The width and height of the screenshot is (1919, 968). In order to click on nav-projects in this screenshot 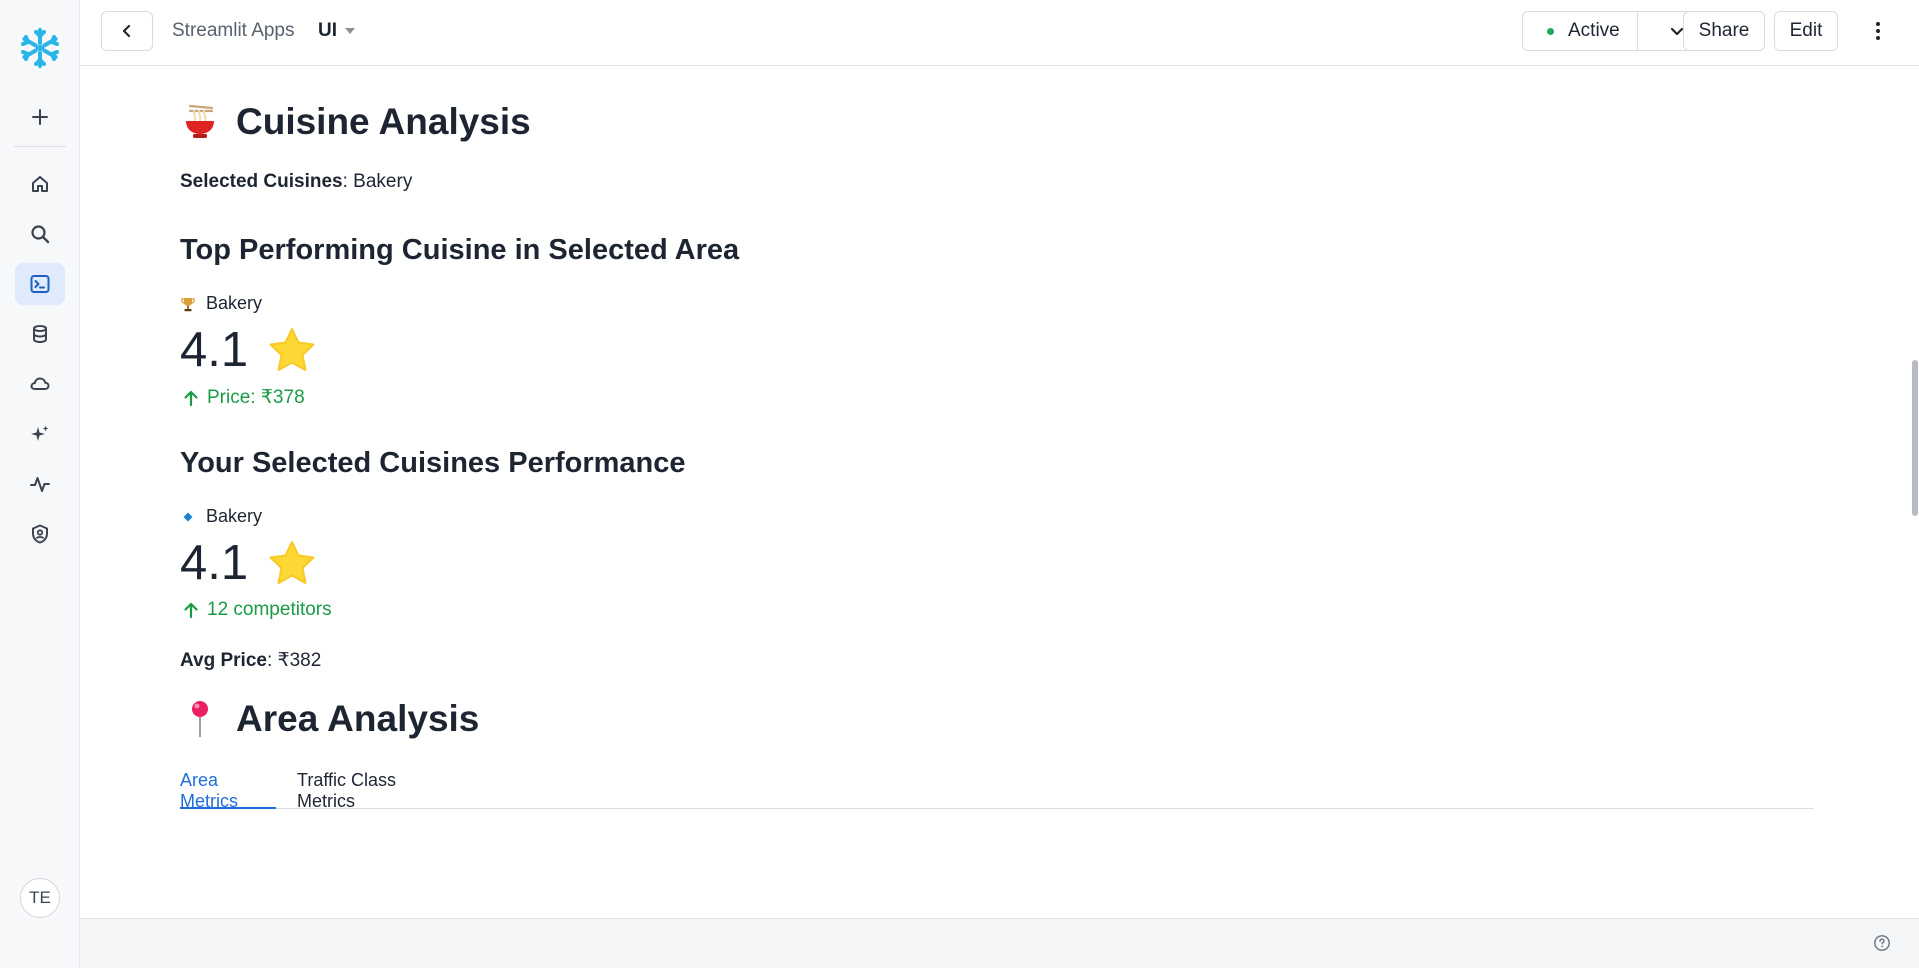, I will do `click(40, 284)`.